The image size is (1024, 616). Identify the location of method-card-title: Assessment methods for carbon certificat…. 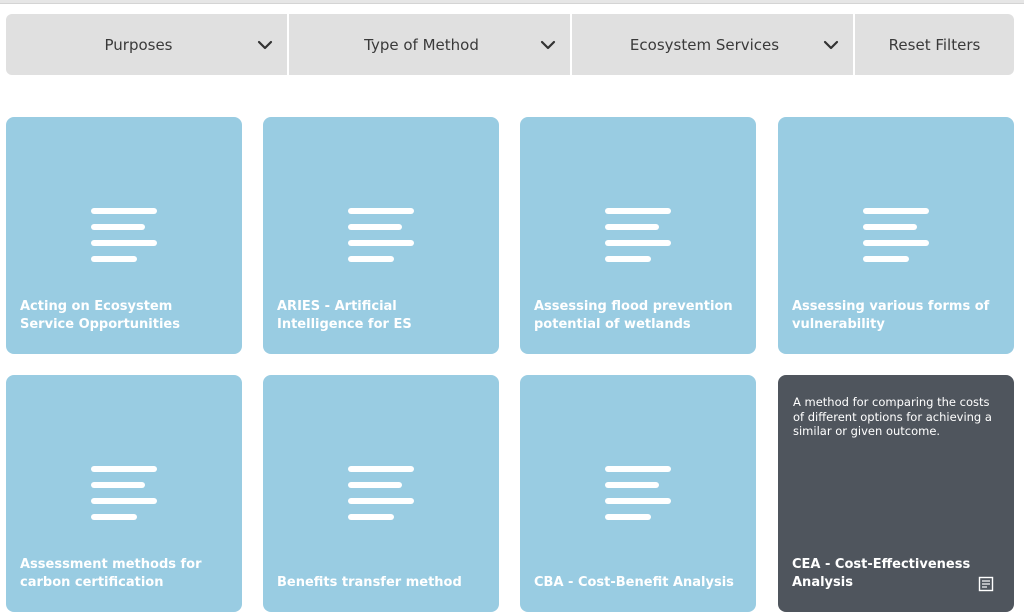
(111, 573).